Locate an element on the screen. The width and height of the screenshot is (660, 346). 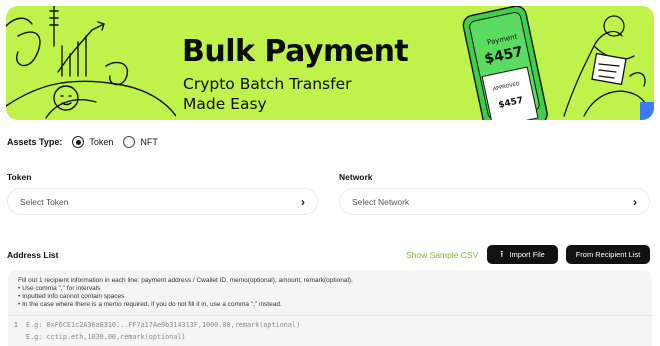
banner-subtitle: Crypto Batch Transfer Made Easy is located at coordinates (267, 94).